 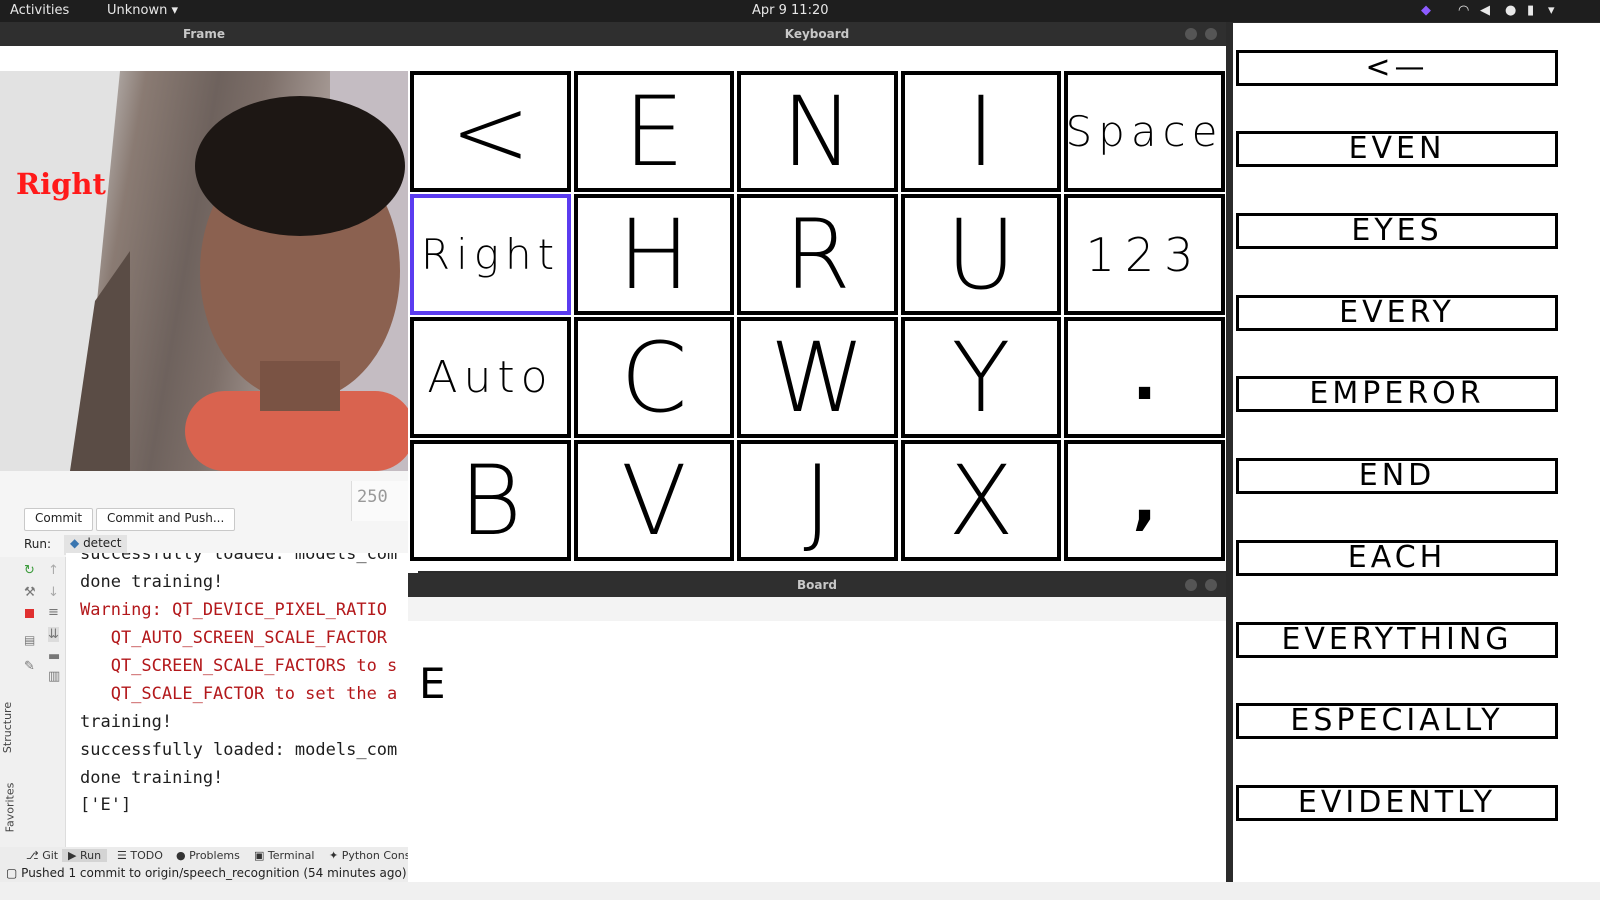 I want to click on activities-button: Activities, so click(x=39, y=10).